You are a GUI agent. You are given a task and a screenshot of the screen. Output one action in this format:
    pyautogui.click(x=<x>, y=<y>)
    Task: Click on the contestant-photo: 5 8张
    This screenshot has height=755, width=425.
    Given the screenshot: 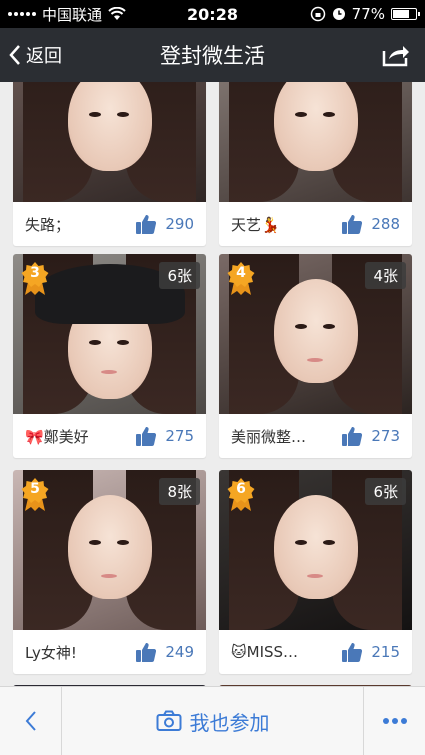 What is the action you would take?
    pyautogui.click(x=109, y=550)
    